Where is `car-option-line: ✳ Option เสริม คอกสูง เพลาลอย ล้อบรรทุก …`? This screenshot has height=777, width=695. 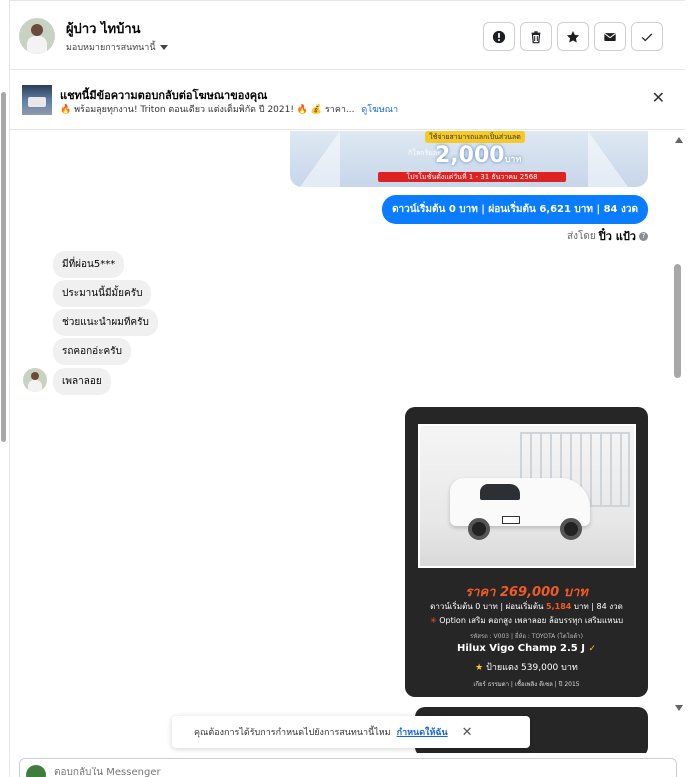 car-option-line: ✳ Option เสริม คอกสูง เพลาลอย ล้อบรรทุก … is located at coordinates (526, 620).